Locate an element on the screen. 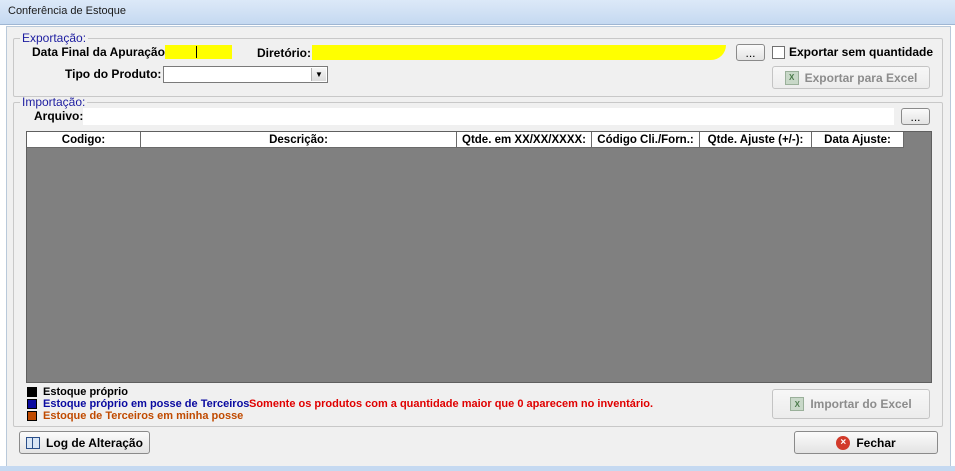 Image resolution: width=955 pixels, height=471 pixels. column-header-data-ajuste: Data Ajuste: is located at coordinates (858, 140).